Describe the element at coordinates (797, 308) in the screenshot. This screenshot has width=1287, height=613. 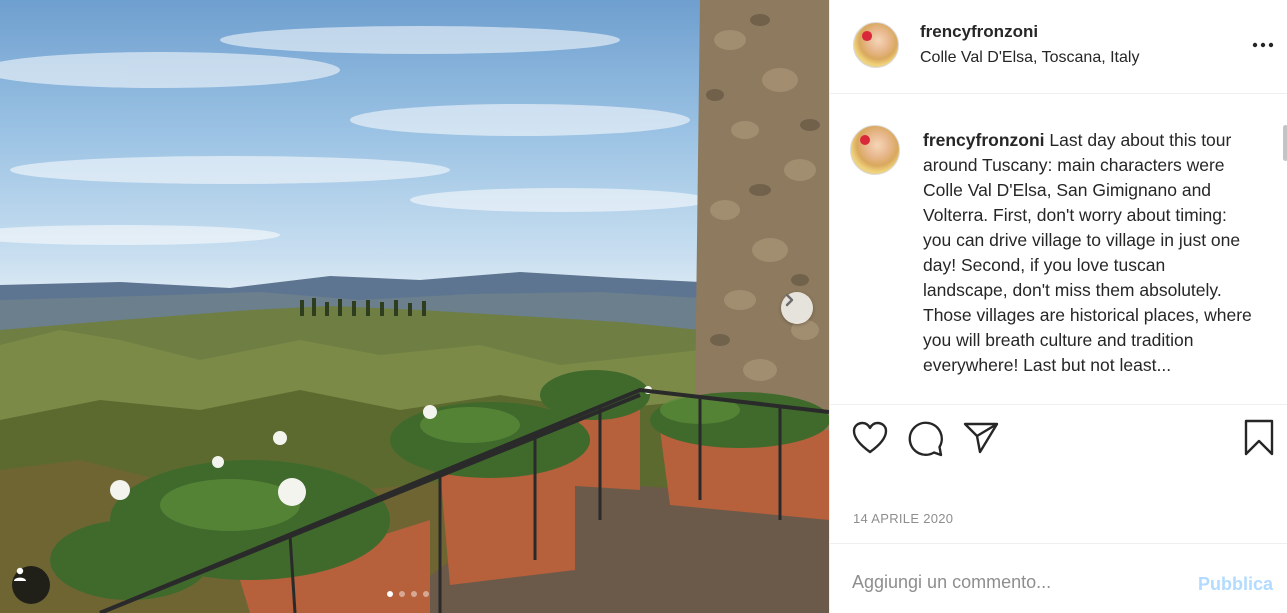
I see `next-slide-button` at that location.